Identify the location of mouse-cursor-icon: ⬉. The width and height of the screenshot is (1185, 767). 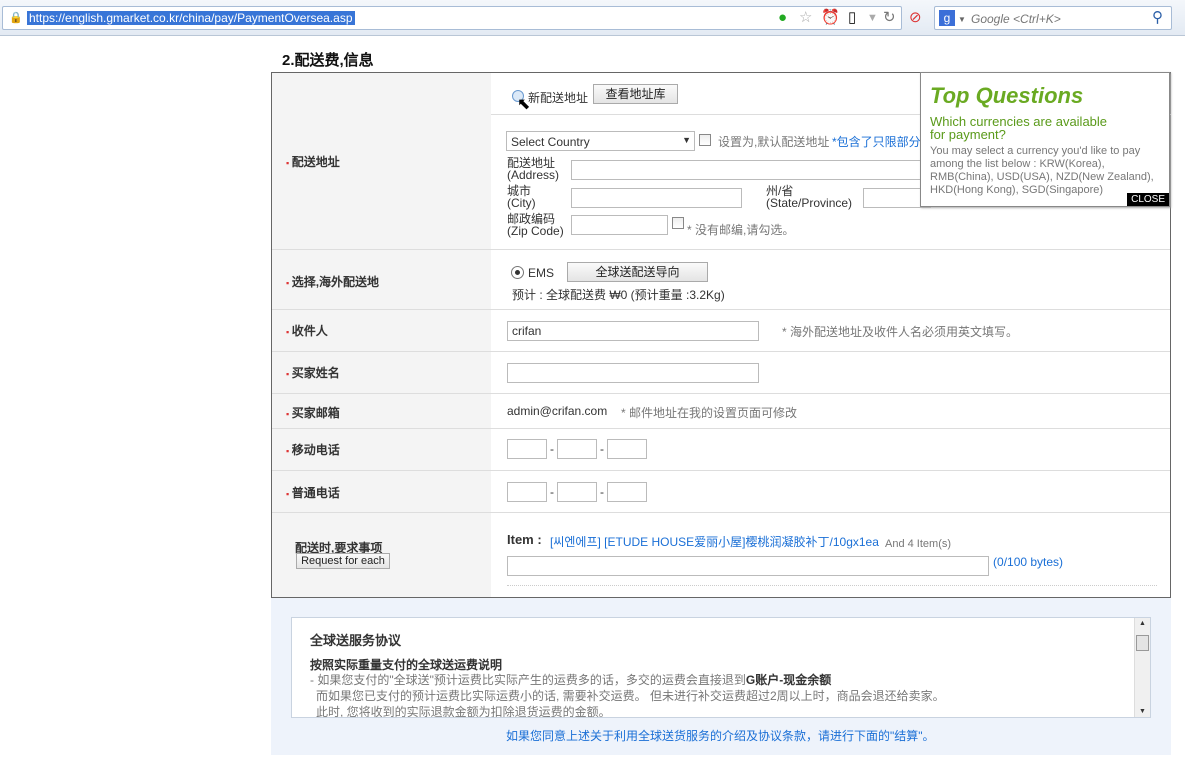
(524, 104).